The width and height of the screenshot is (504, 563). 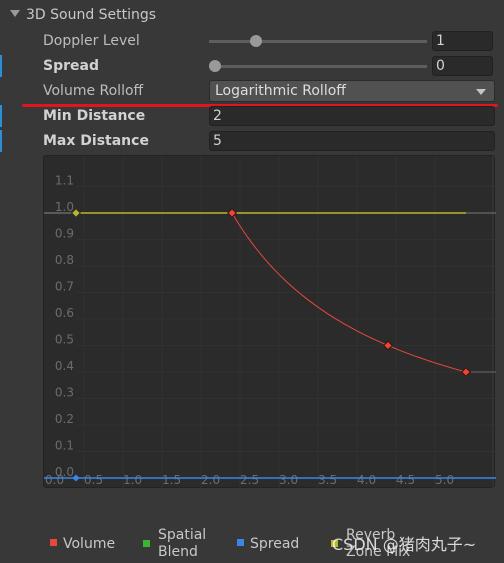 What do you see at coordinates (71, 66) in the screenshot?
I see `spread-label: Spread` at bounding box center [71, 66].